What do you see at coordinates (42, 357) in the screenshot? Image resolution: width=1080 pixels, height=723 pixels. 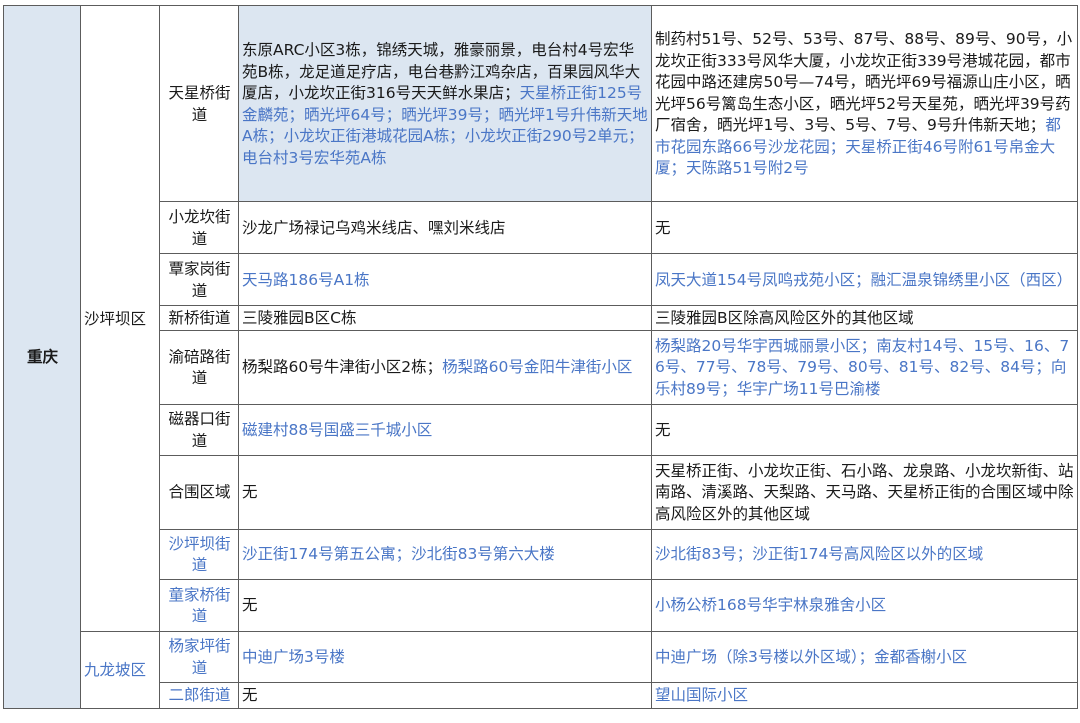 I see `city-cell: 重庆` at bounding box center [42, 357].